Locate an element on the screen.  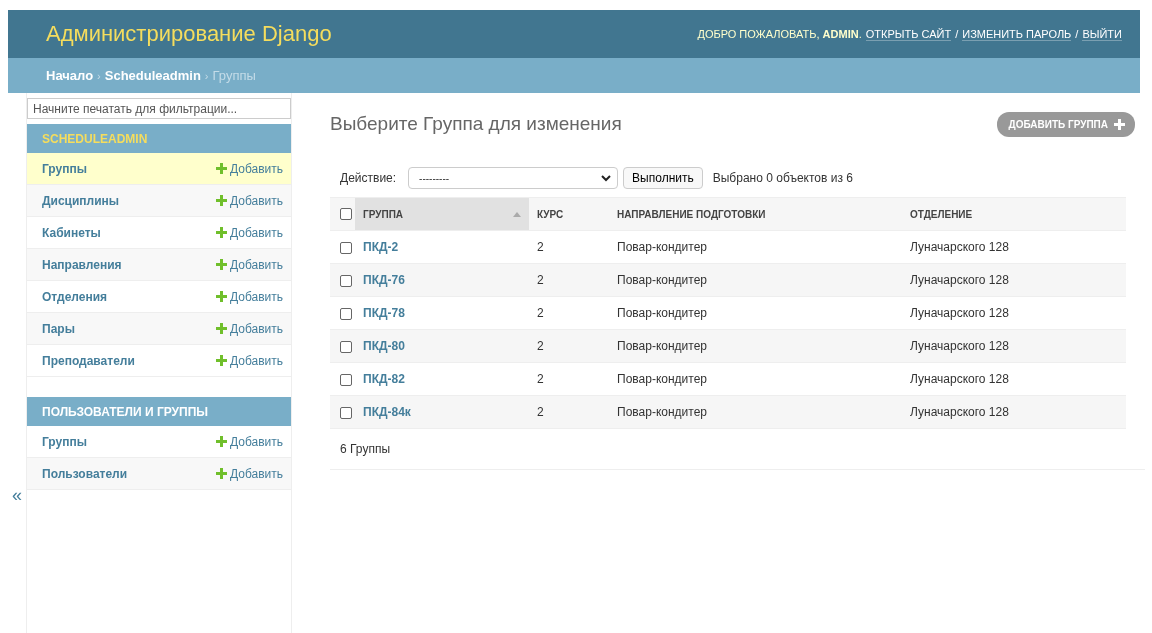
page-title: Выберите Группа для изменения is located at coordinates (476, 124).